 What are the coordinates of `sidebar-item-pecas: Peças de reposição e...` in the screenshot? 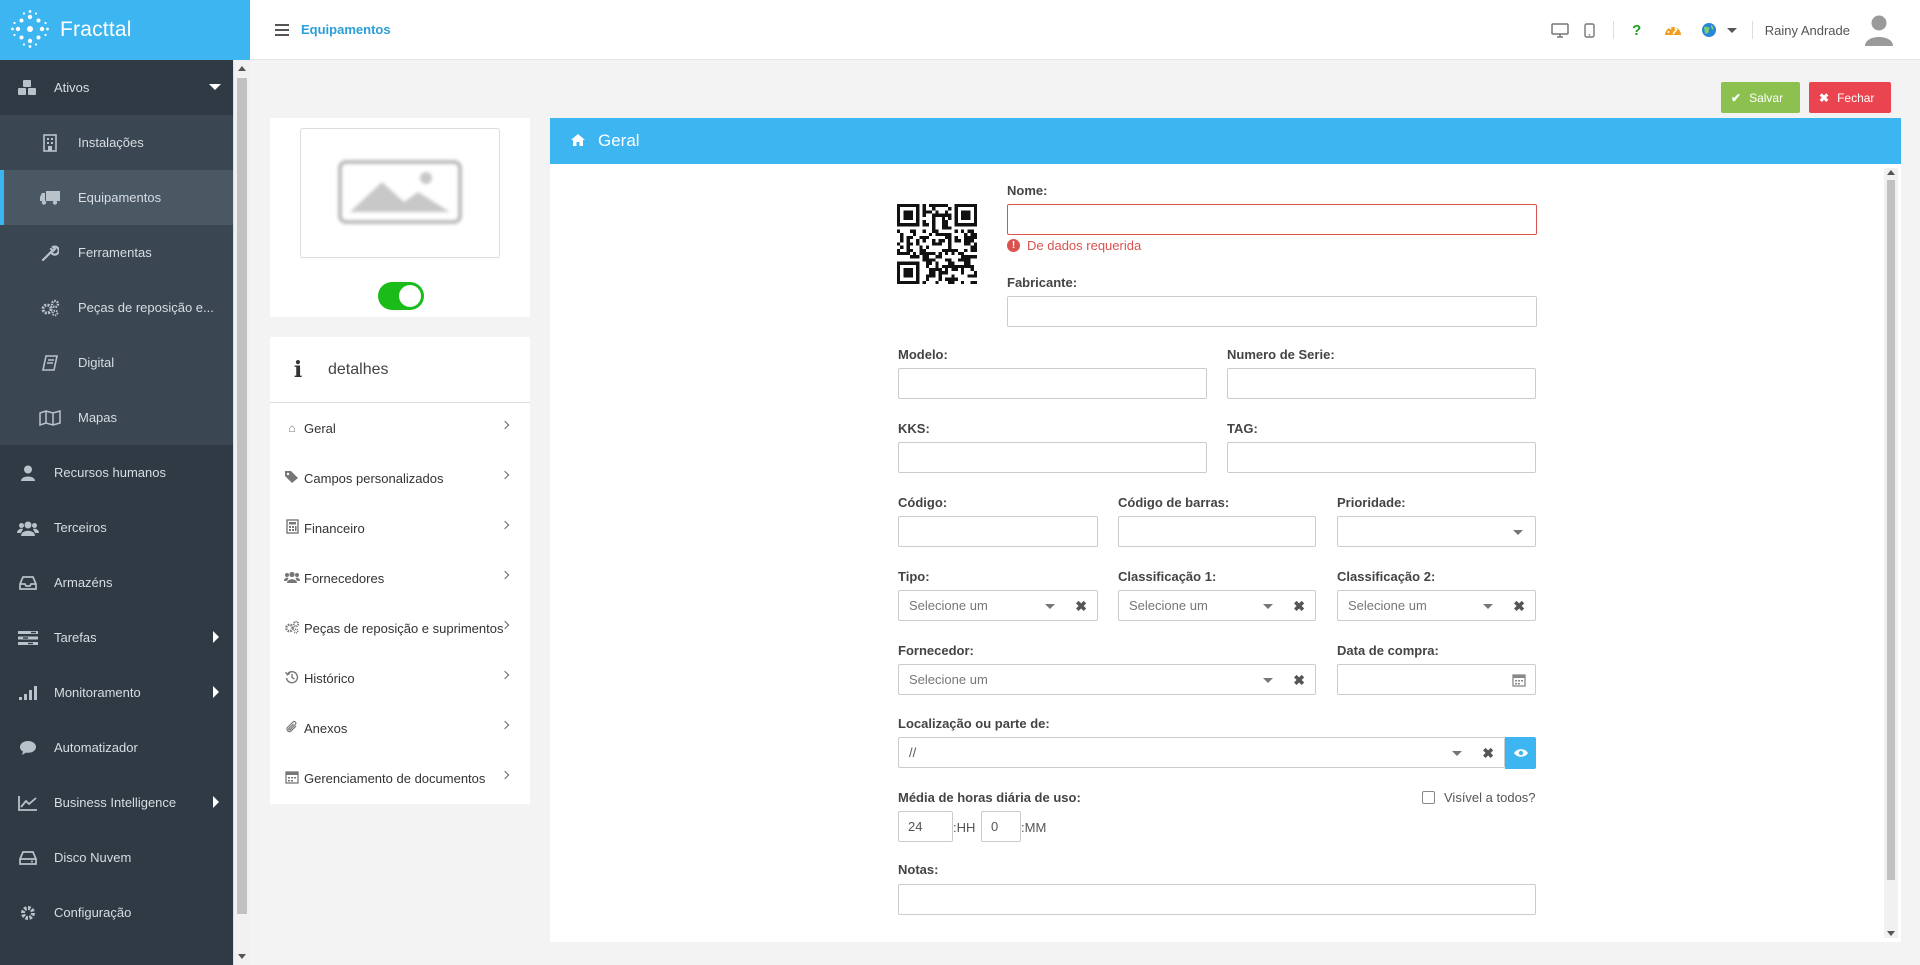 It's located at (116, 307).